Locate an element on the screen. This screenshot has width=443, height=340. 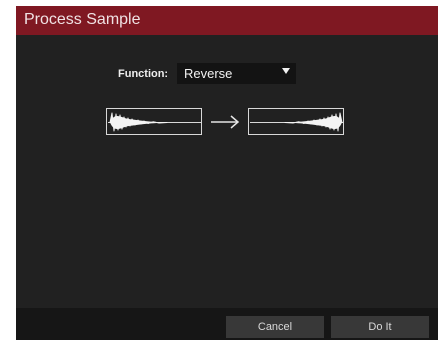
dialog-title-bar: Process Sample is located at coordinates (227, 20).